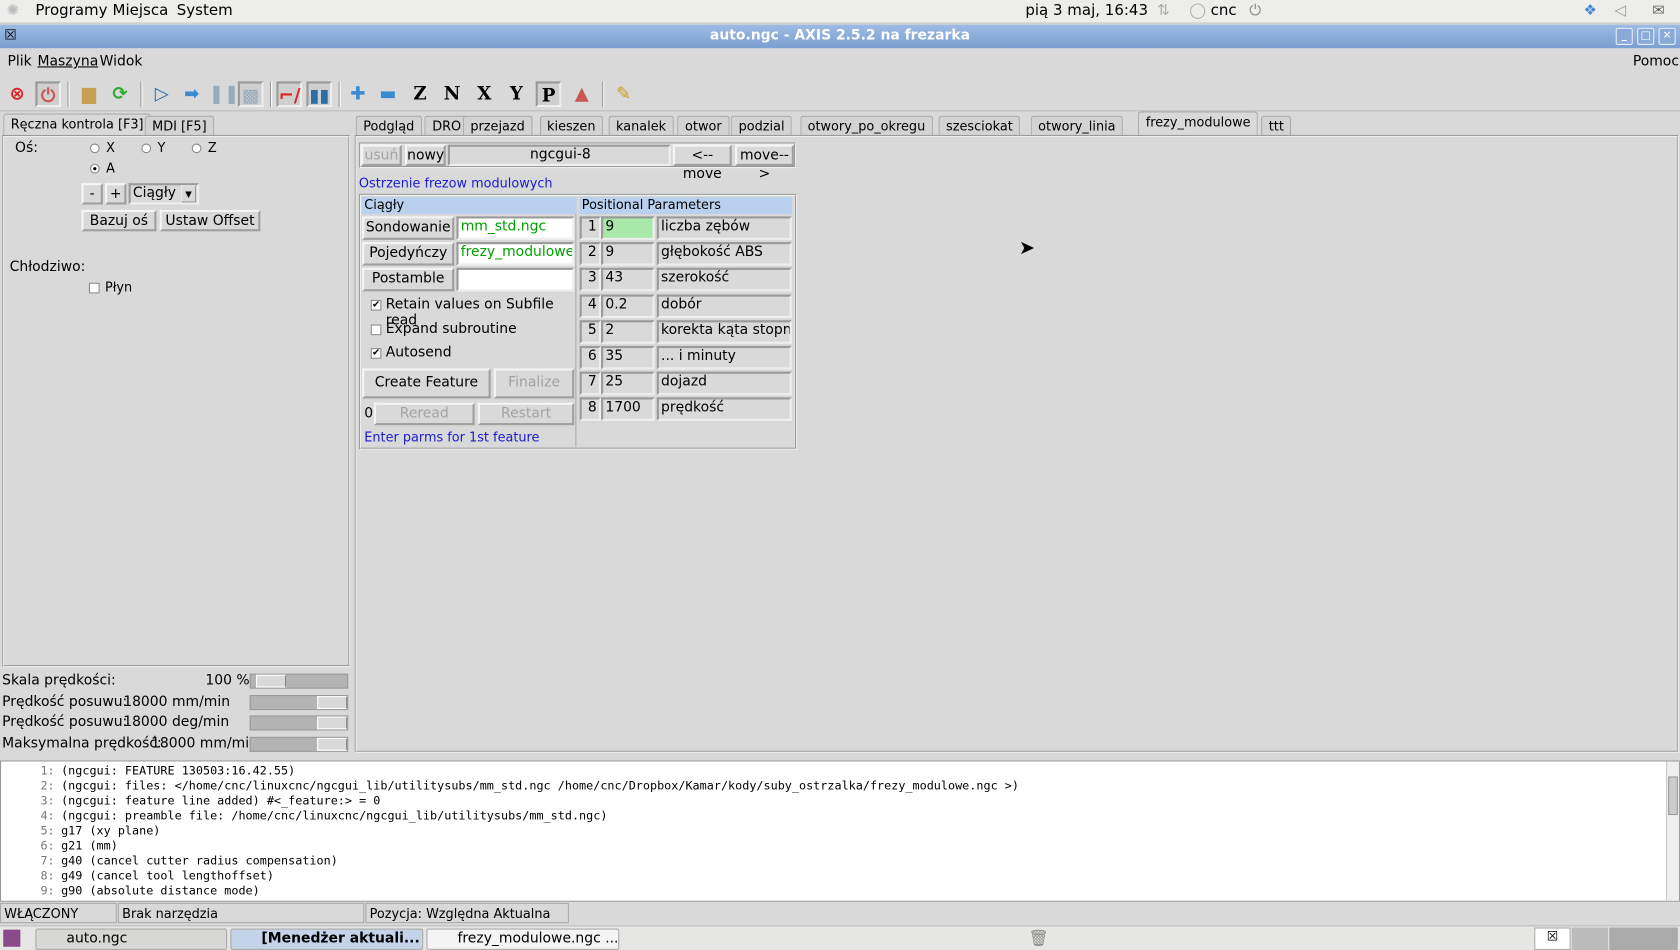 The image size is (1680, 950). I want to click on menu-pomoc: Pomoc, so click(1656, 62).